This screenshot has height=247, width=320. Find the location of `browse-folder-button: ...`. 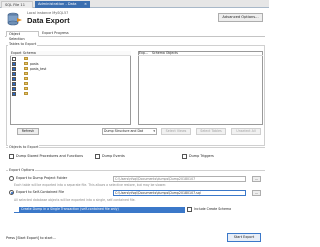

browse-folder-button: ... is located at coordinates (256, 179).